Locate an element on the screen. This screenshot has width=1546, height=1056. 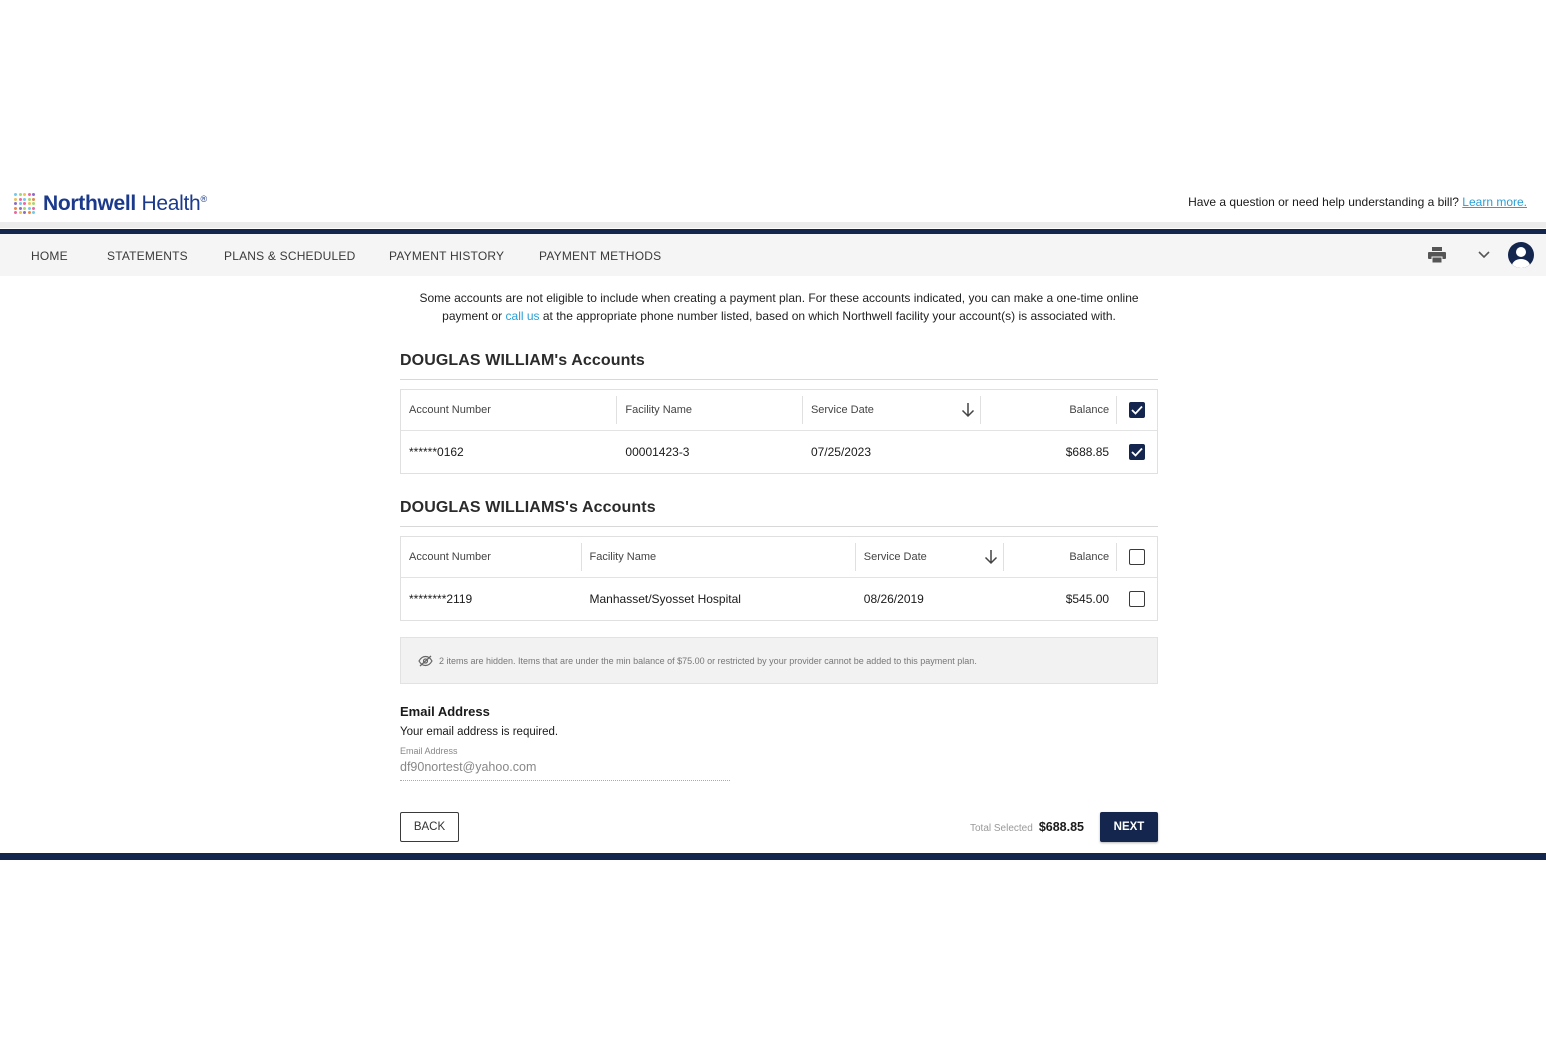
print-icon is located at coordinates (1437, 255).